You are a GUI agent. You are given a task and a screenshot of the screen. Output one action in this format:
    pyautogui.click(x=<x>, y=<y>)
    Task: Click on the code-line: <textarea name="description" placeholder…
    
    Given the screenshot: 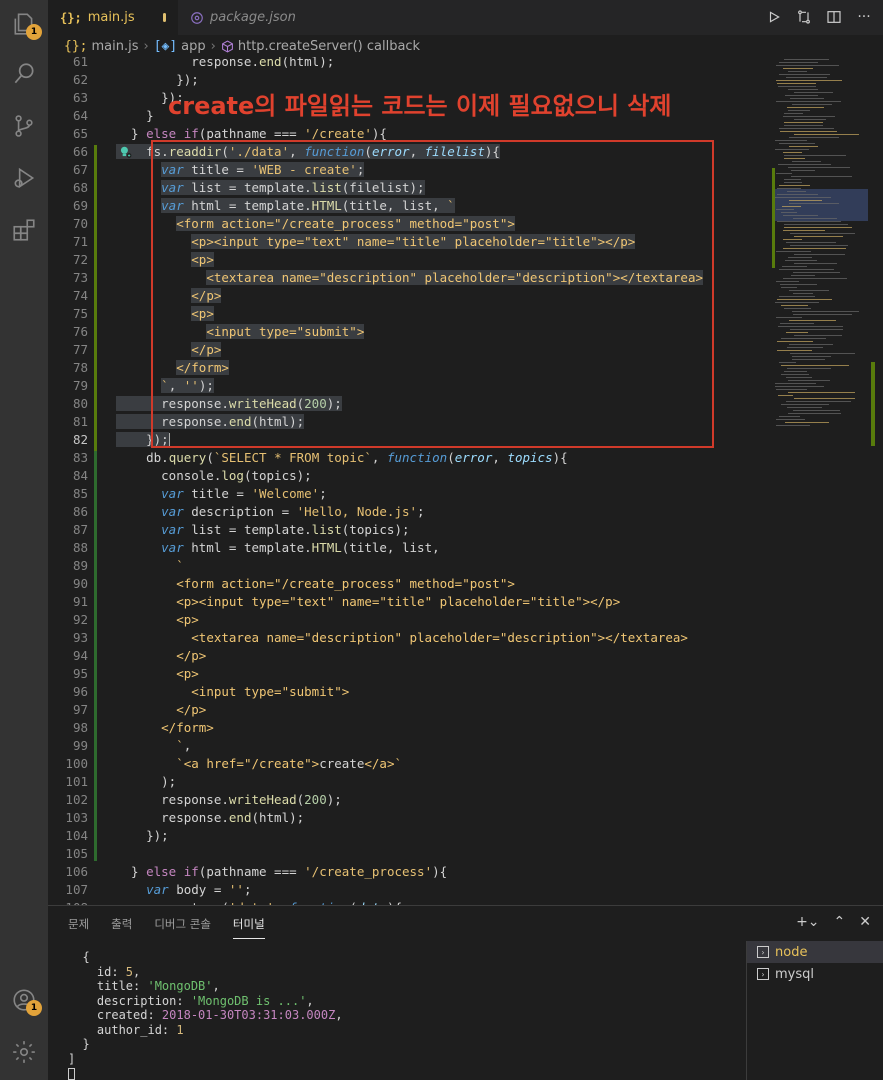 What is the action you would take?
    pyautogui.click(x=466, y=638)
    